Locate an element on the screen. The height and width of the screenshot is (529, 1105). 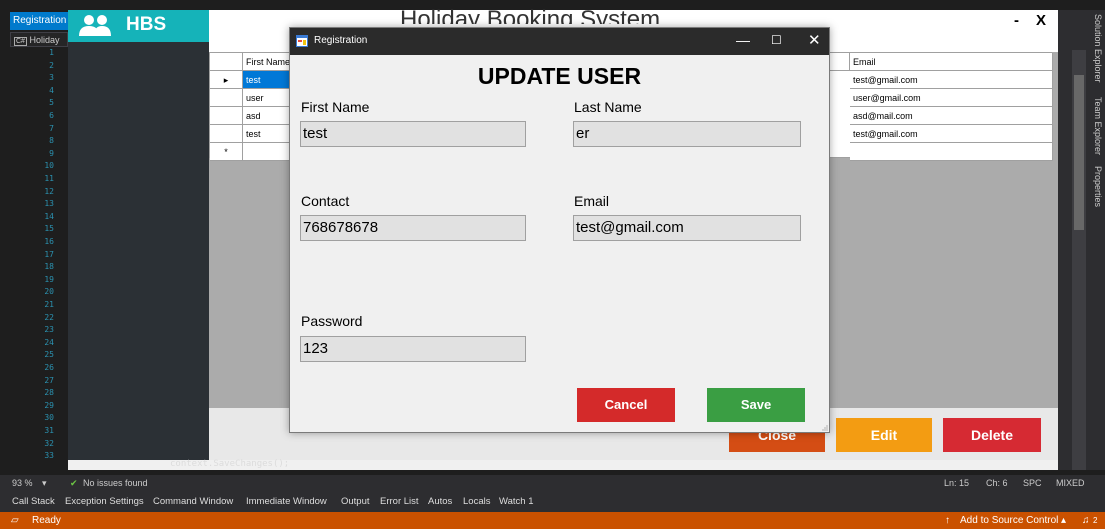
line-number: 18 is located at coordinates (49, 267).